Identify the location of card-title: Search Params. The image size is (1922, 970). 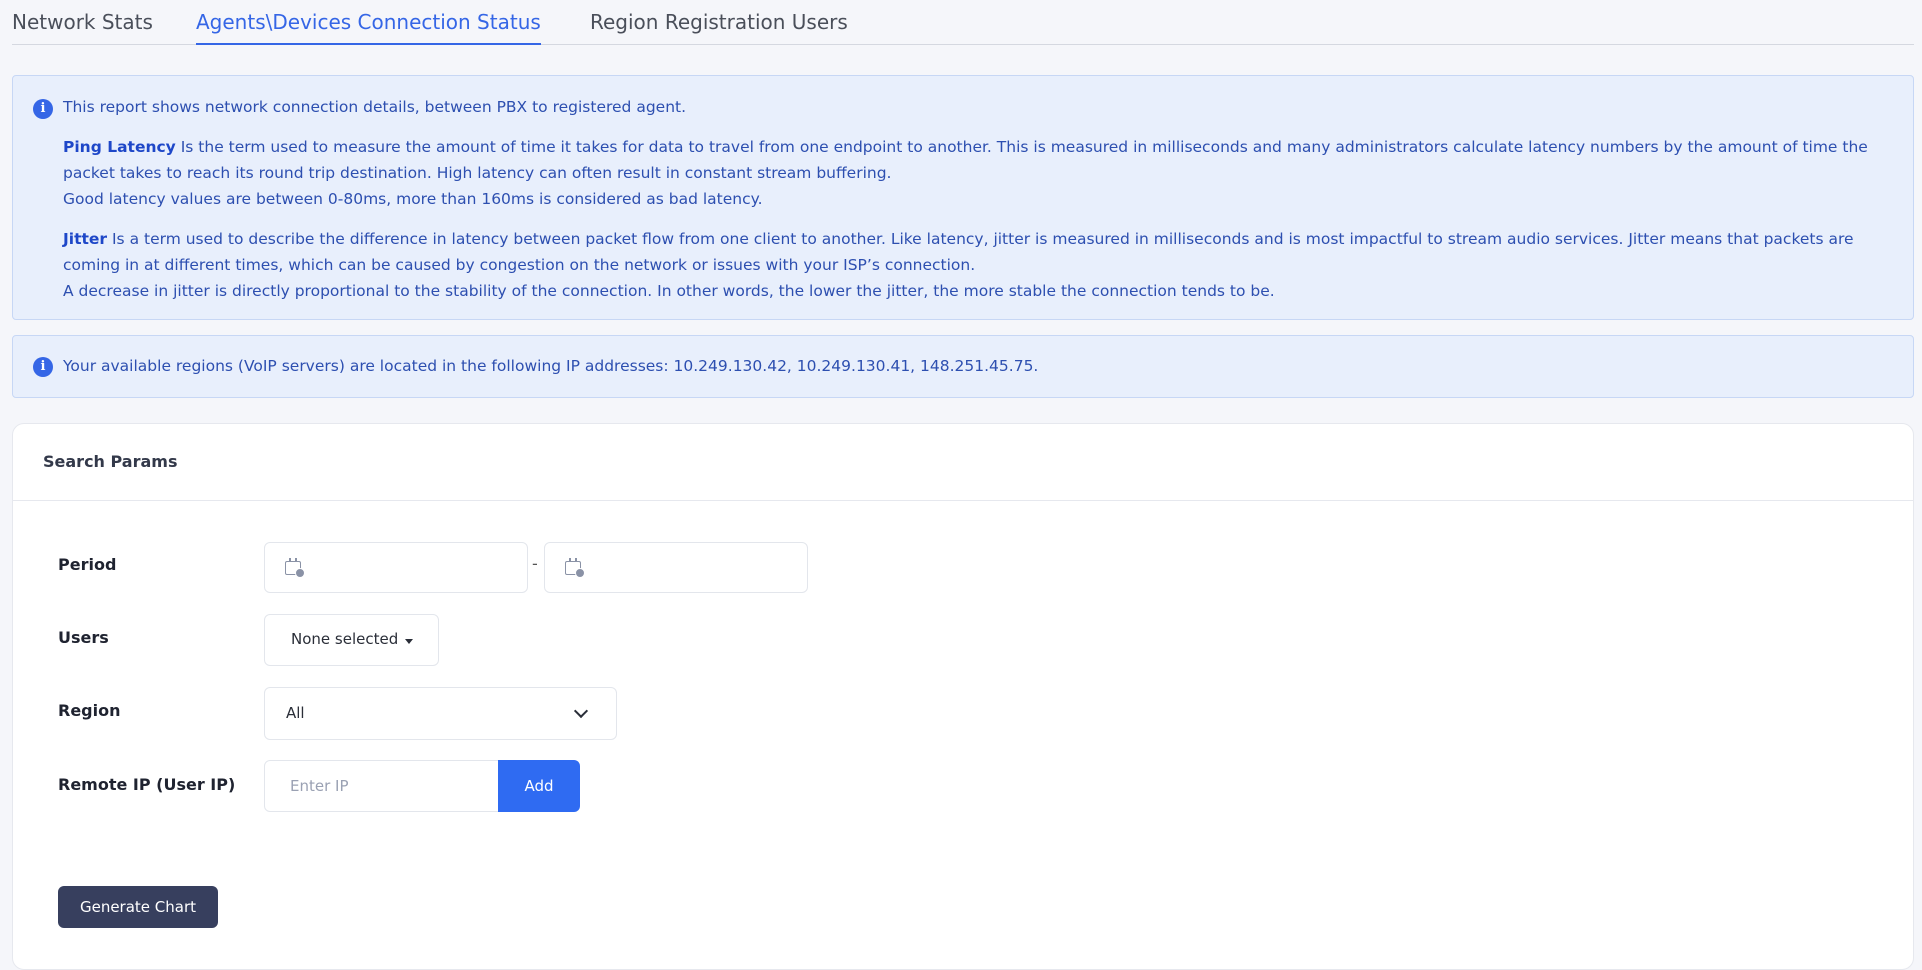
(110, 461).